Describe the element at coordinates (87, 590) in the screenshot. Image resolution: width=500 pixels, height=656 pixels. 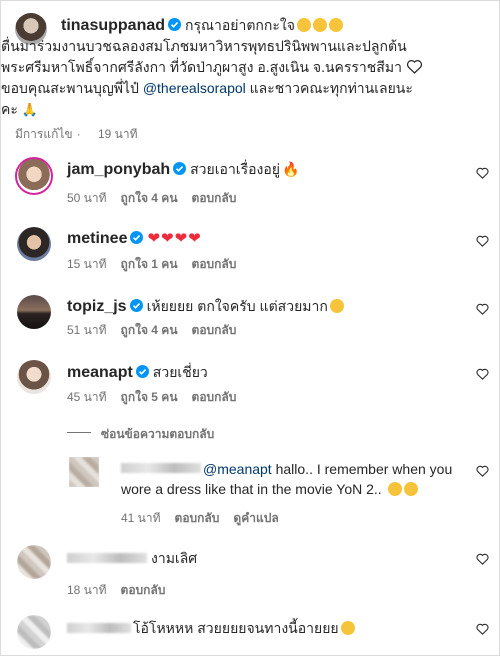
I see `comment-time: 18 นาที` at that location.